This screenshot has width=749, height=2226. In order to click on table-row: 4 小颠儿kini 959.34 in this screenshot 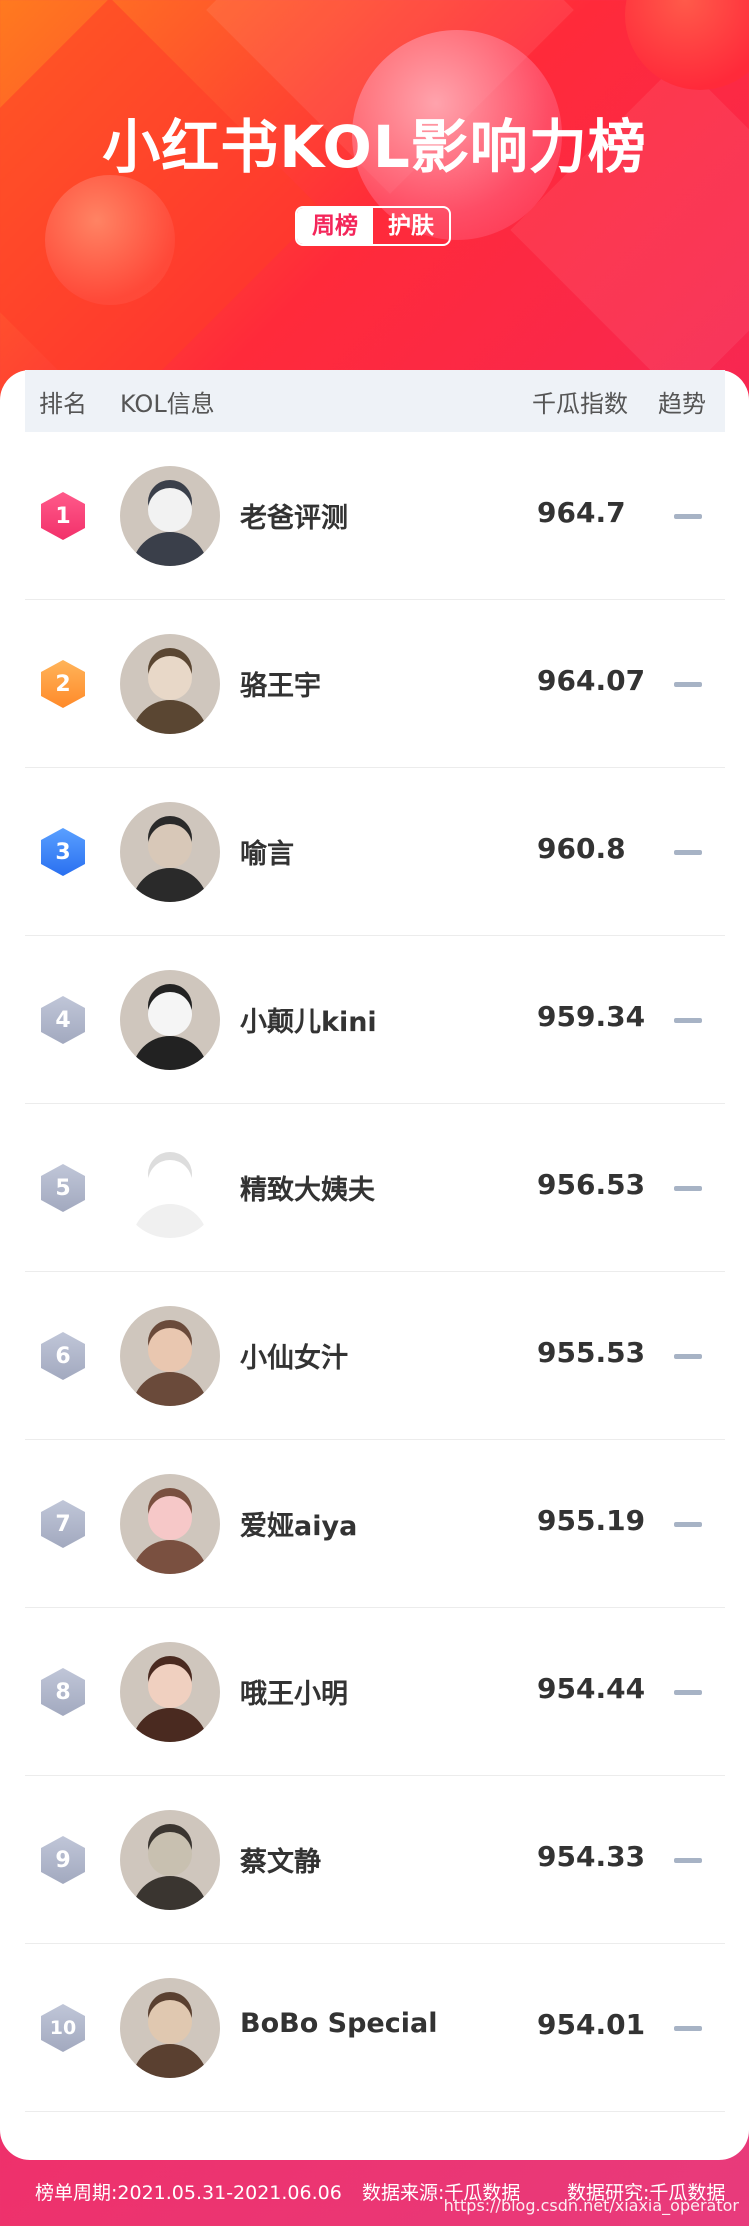, I will do `click(375, 1020)`.